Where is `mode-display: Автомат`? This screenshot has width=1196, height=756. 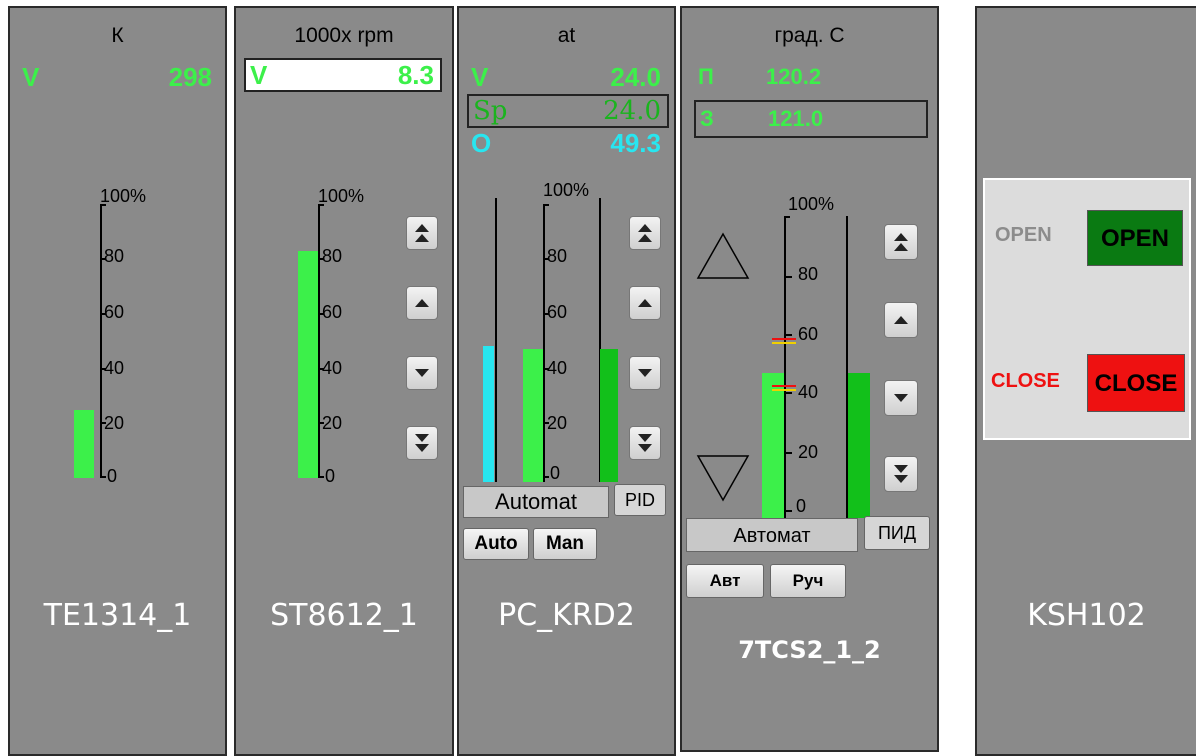 mode-display: Автомат is located at coordinates (772, 535).